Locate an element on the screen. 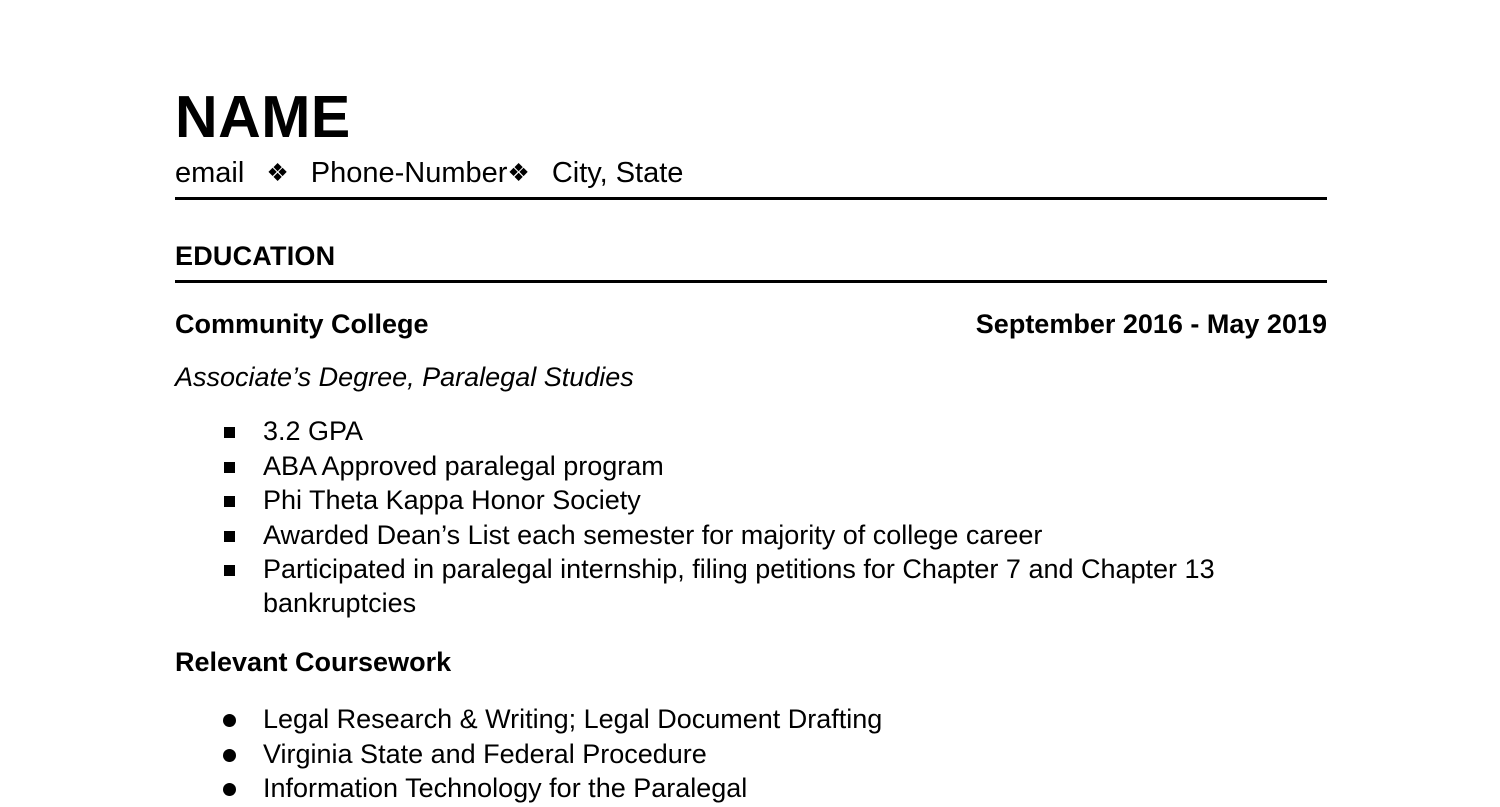 The height and width of the screenshot is (807, 1500). list-item: Phi Theta Kappa Honor Society is located at coordinates (751, 500).